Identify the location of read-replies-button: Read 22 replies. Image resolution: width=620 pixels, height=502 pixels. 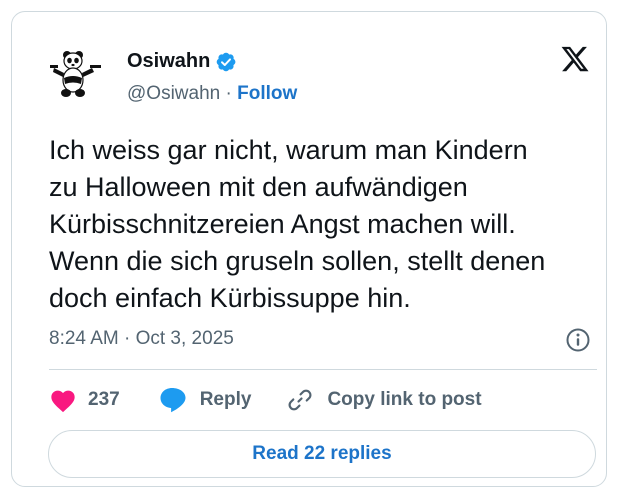
(322, 454).